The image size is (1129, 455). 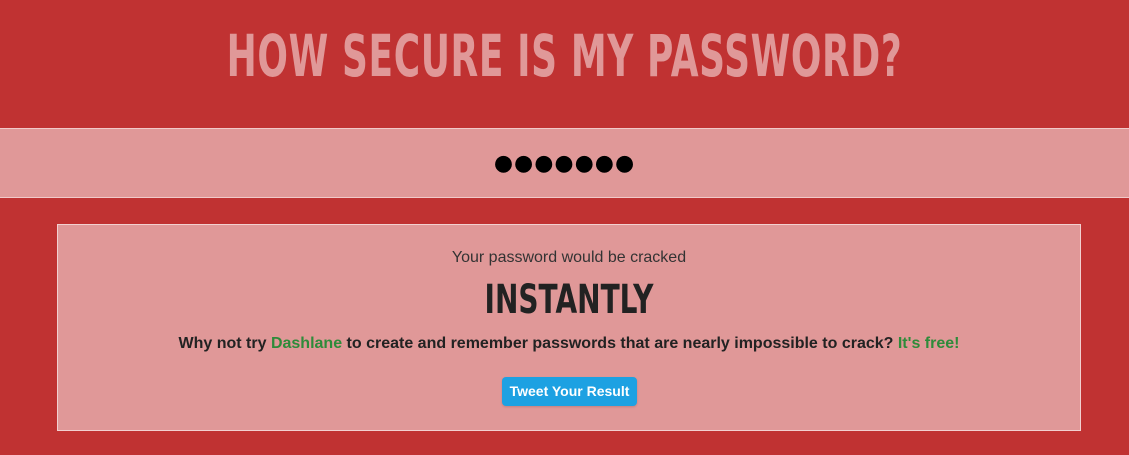 What do you see at coordinates (306, 343) in the screenshot?
I see `dashlane-link: Dashlane` at bounding box center [306, 343].